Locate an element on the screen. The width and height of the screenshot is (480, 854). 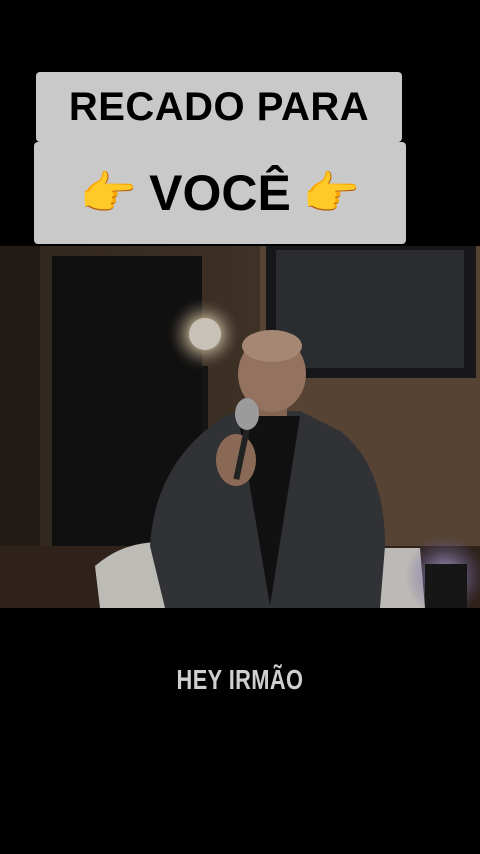
title-line-2: 👉 VOCÊ 👉 is located at coordinates (220, 193).